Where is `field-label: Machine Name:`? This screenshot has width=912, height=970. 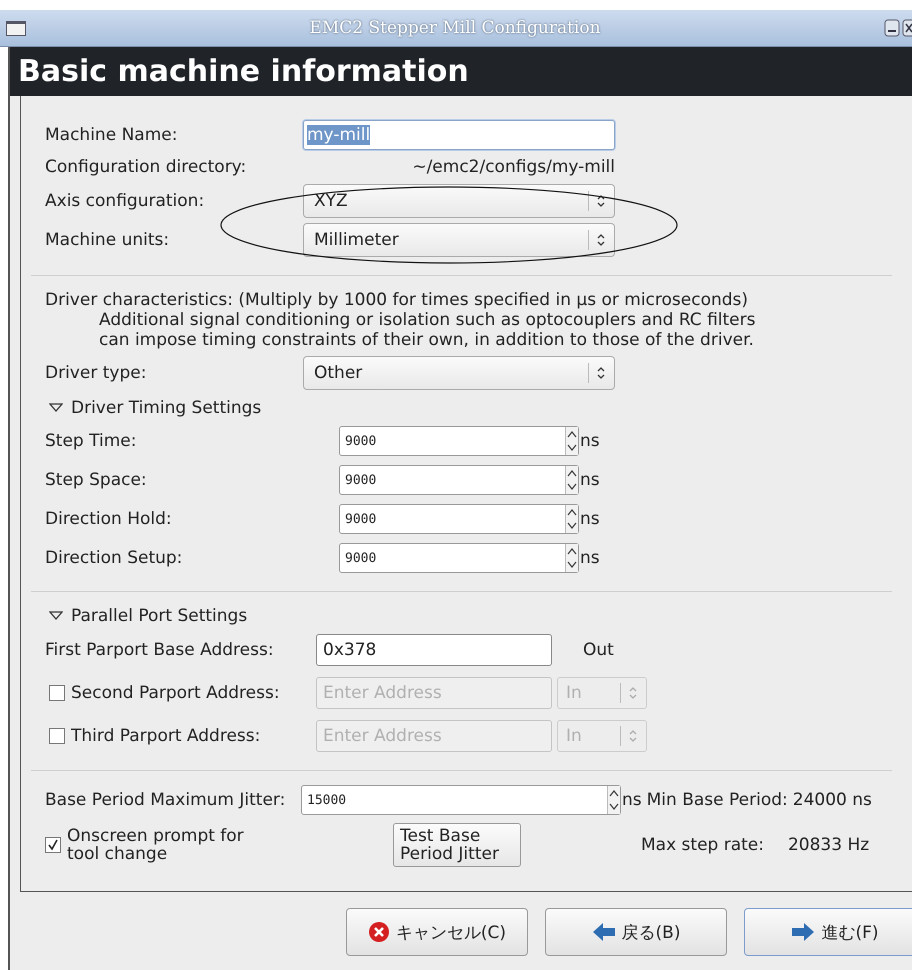 field-label: Machine Name: is located at coordinates (111, 135).